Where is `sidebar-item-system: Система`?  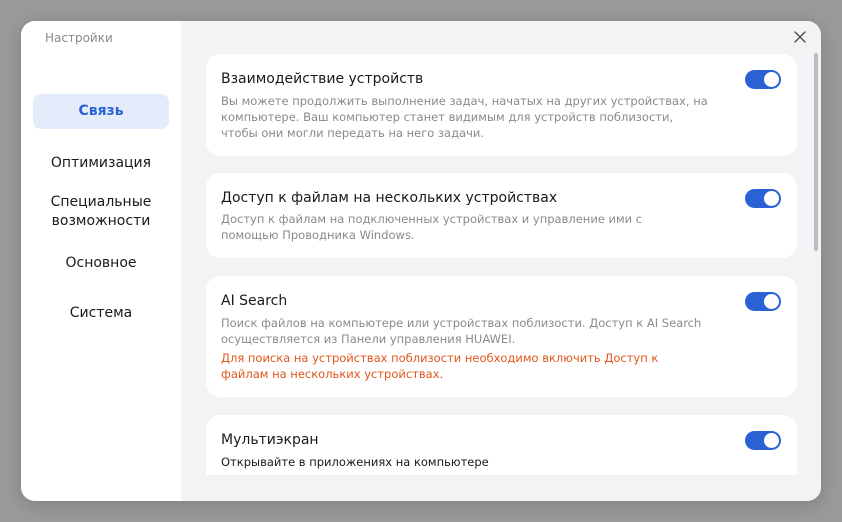
sidebar-item-system: Система is located at coordinates (101, 313).